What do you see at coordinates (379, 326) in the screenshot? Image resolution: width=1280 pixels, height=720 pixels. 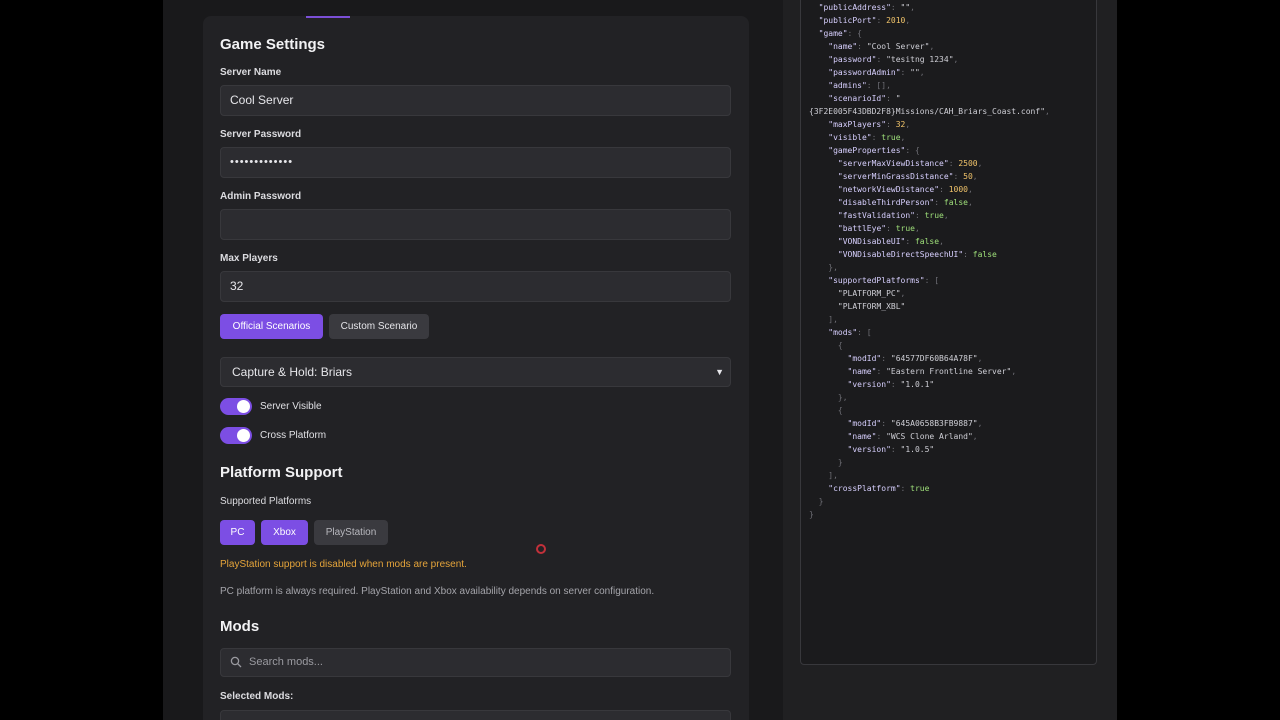 I see `custom-scenario-tab: Custom Scenario` at bounding box center [379, 326].